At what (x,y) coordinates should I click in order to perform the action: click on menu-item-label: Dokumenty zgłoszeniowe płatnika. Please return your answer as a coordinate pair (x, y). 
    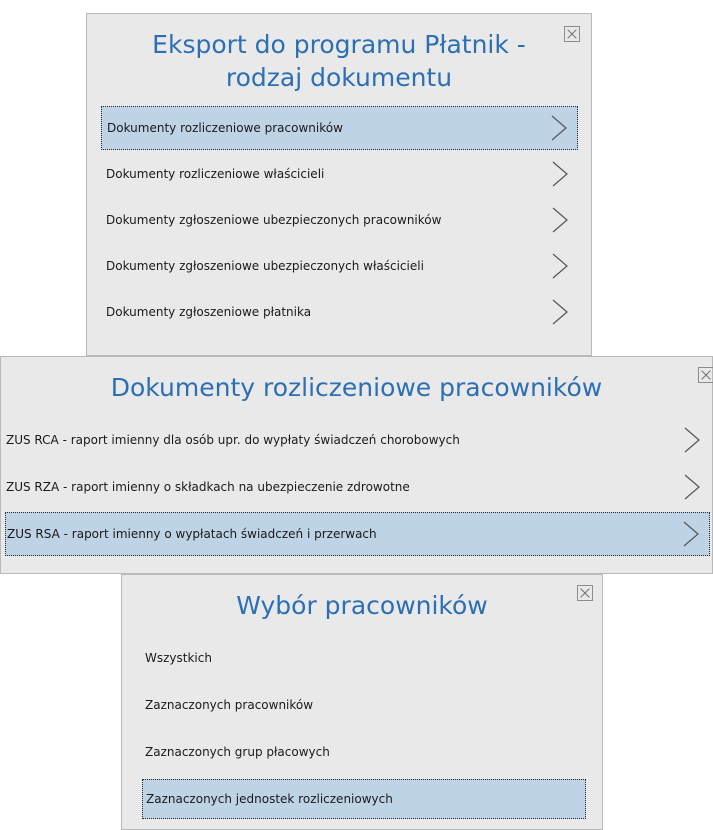
    Looking at the image, I should click on (209, 312).